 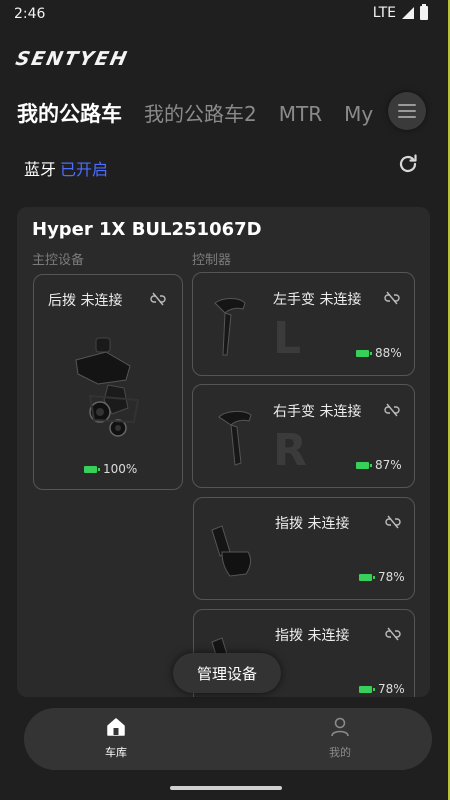 What do you see at coordinates (225, 15) in the screenshot?
I see `status-bar: 2:46 LTE` at bounding box center [225, 15].